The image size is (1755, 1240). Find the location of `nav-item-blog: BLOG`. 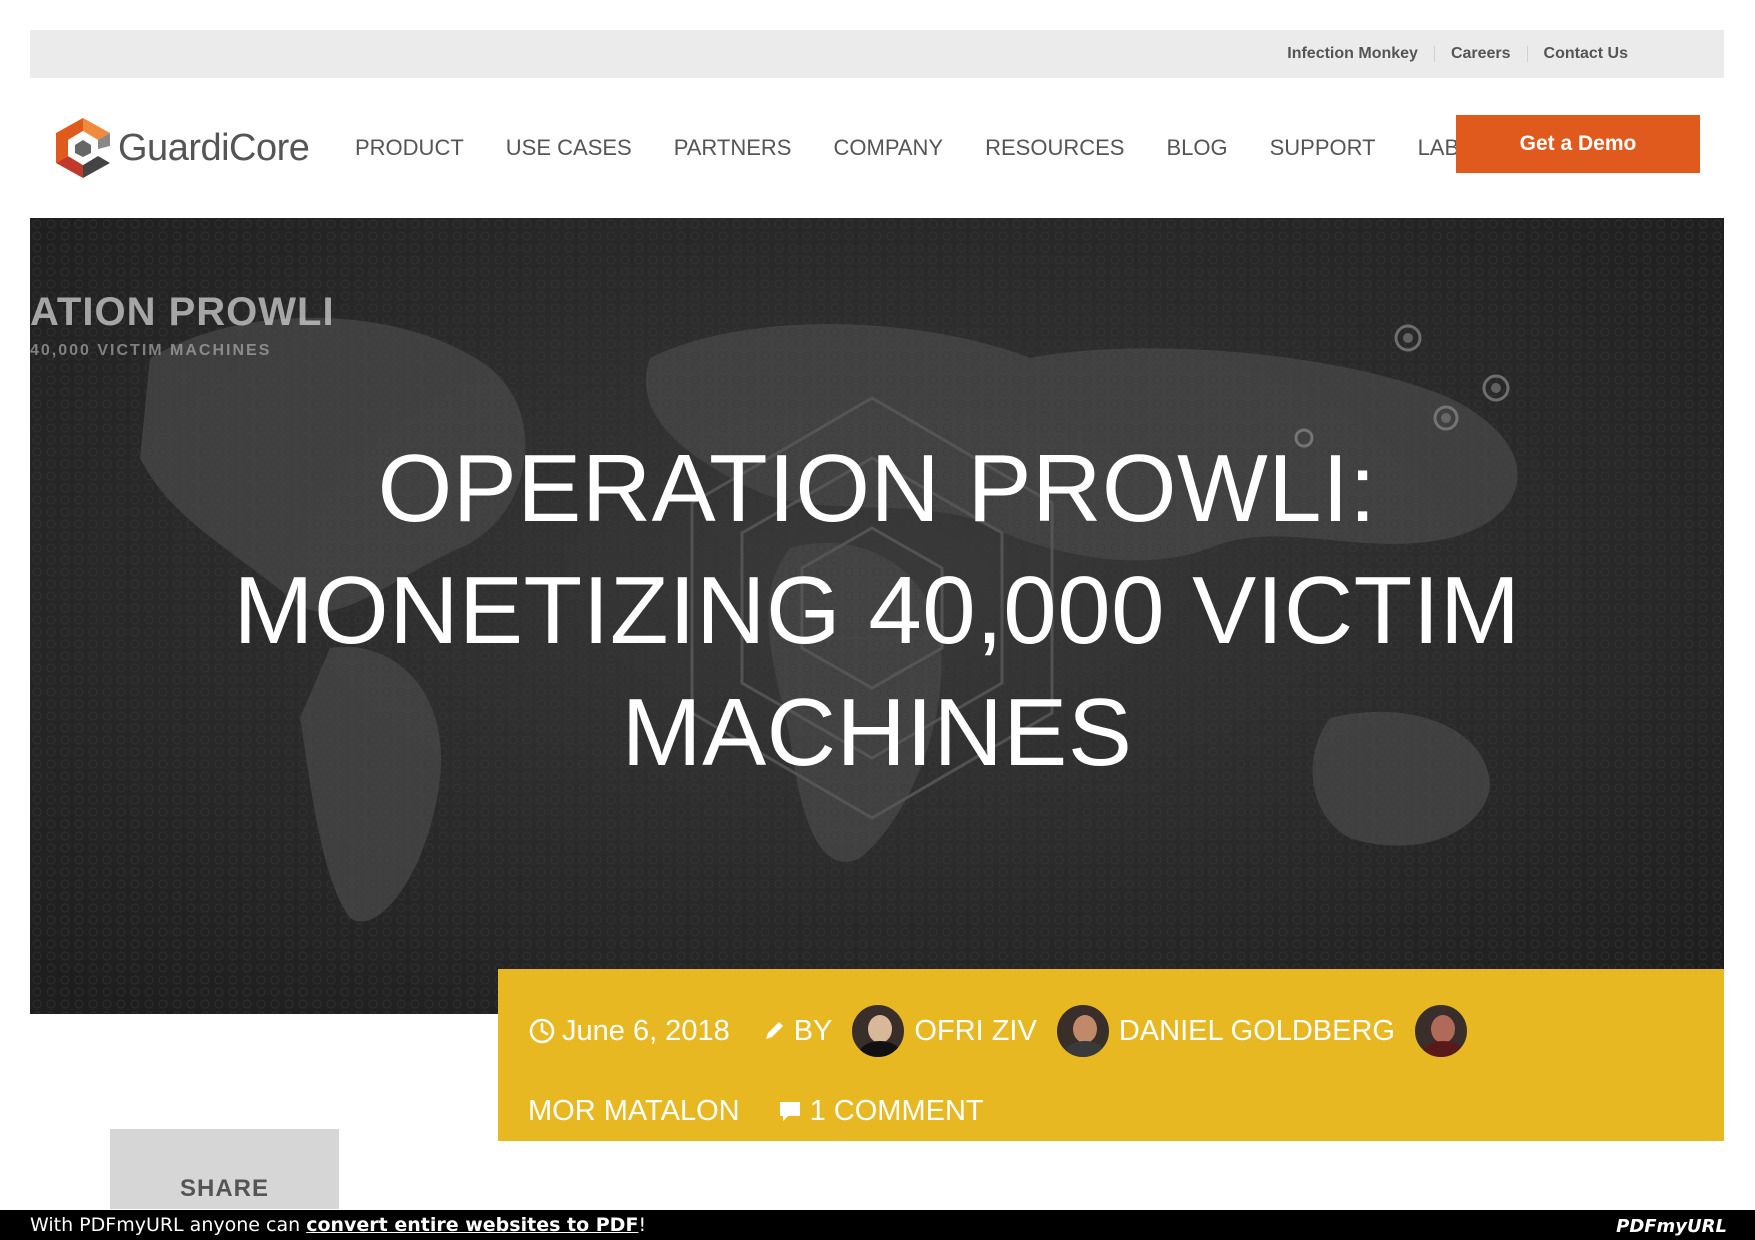

nav-item-blog: BLOG is located at coordinates (1197, 149).